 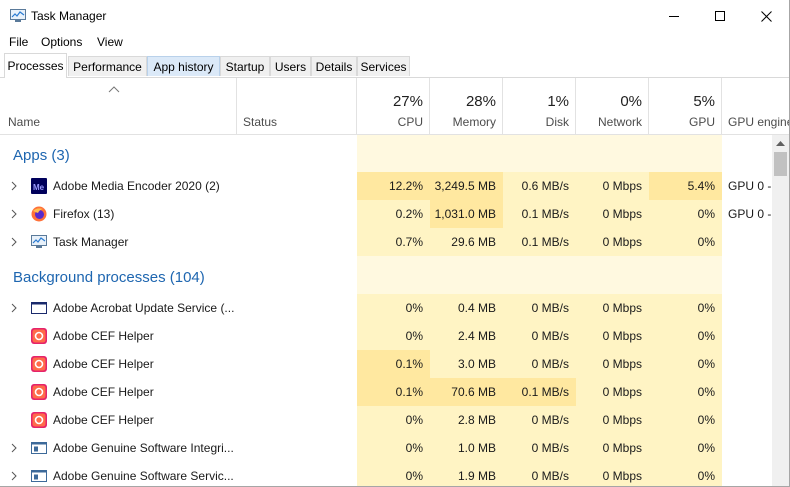 What do you see at coordinates (466, 242) in the screenshot?
I see `memory-cell: 29.6 MB` at bounding box center [466, 242].